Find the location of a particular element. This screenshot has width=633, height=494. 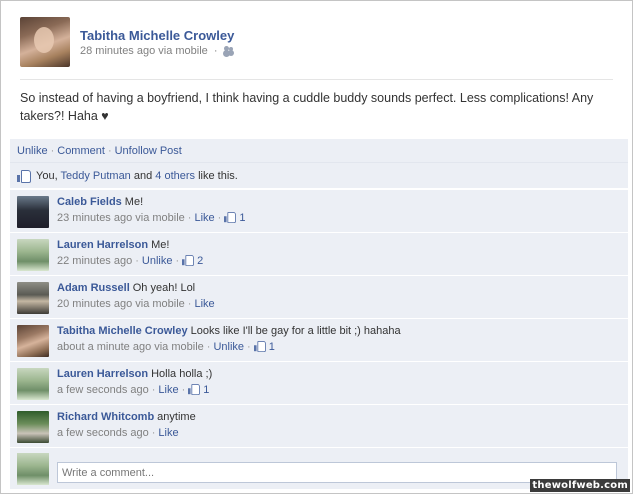

comment-meta: 23 minutes ago via mobile · Like · 1 is located at coordinates (151, 218).